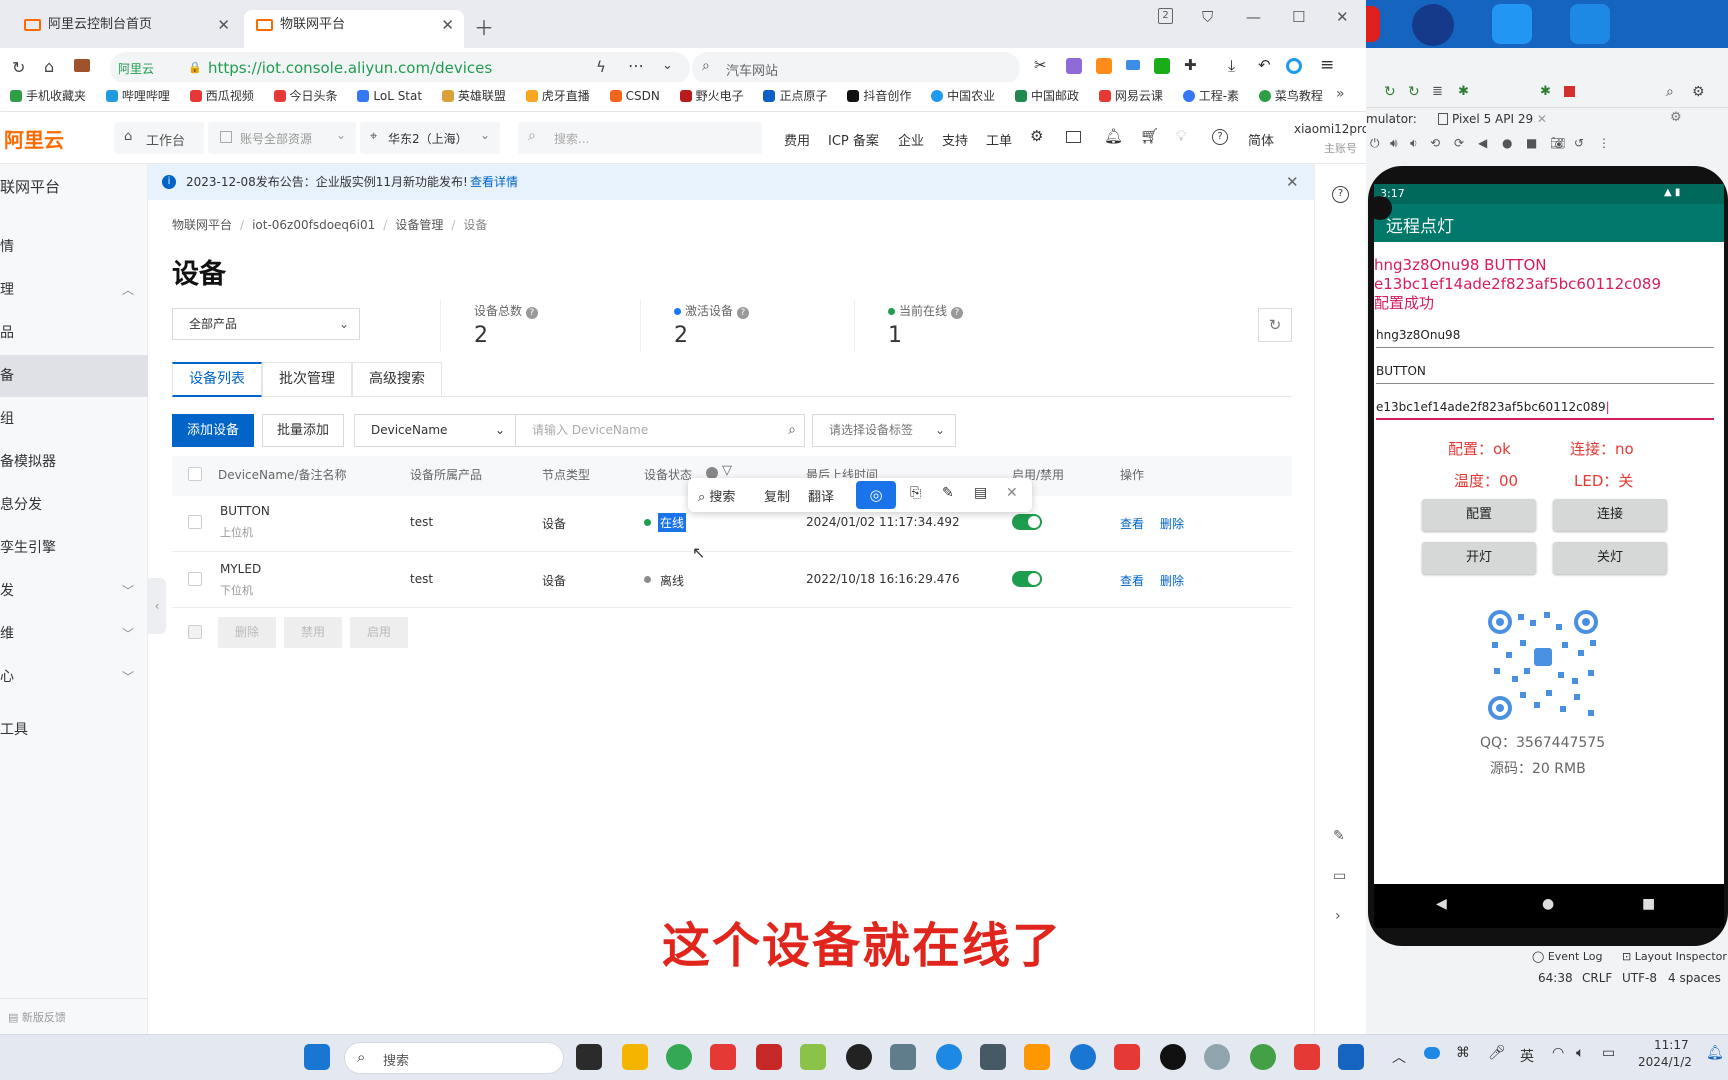 This screenshot has width=1728, height=1080. I want to click on wps-writer-icon, so click(1307, 1057).